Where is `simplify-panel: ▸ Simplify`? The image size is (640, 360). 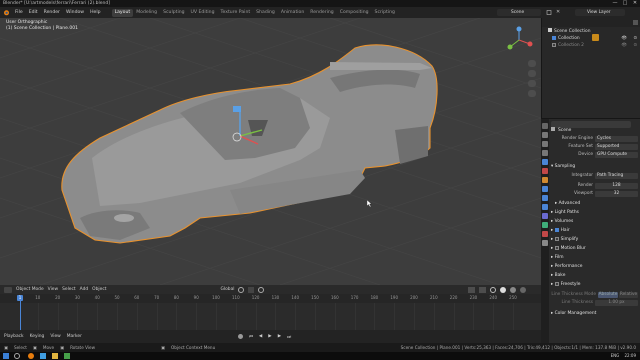 simplify-panel: ▸ Simplify is located at coordinates (564, 240).